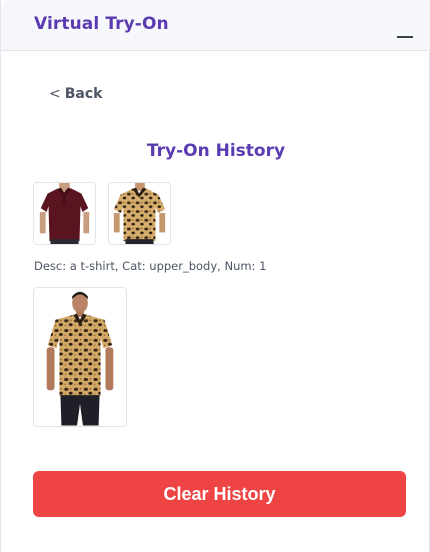 The height and width of the screenshot is (552, 430). Describe the element at coordinates (83, 94) in the screenshot. I see `back-label: Back` at that location.